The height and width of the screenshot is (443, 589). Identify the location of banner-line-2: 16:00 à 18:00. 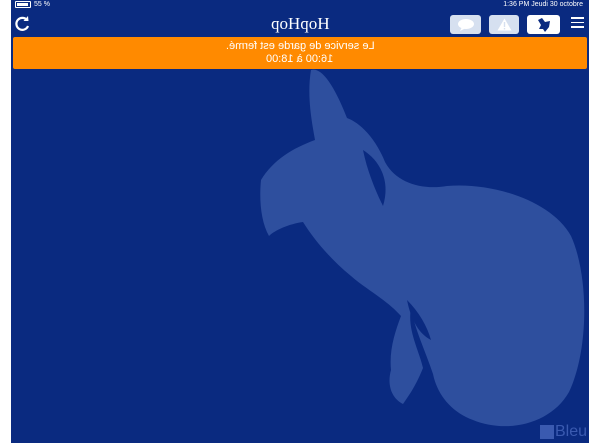
(300, 59).